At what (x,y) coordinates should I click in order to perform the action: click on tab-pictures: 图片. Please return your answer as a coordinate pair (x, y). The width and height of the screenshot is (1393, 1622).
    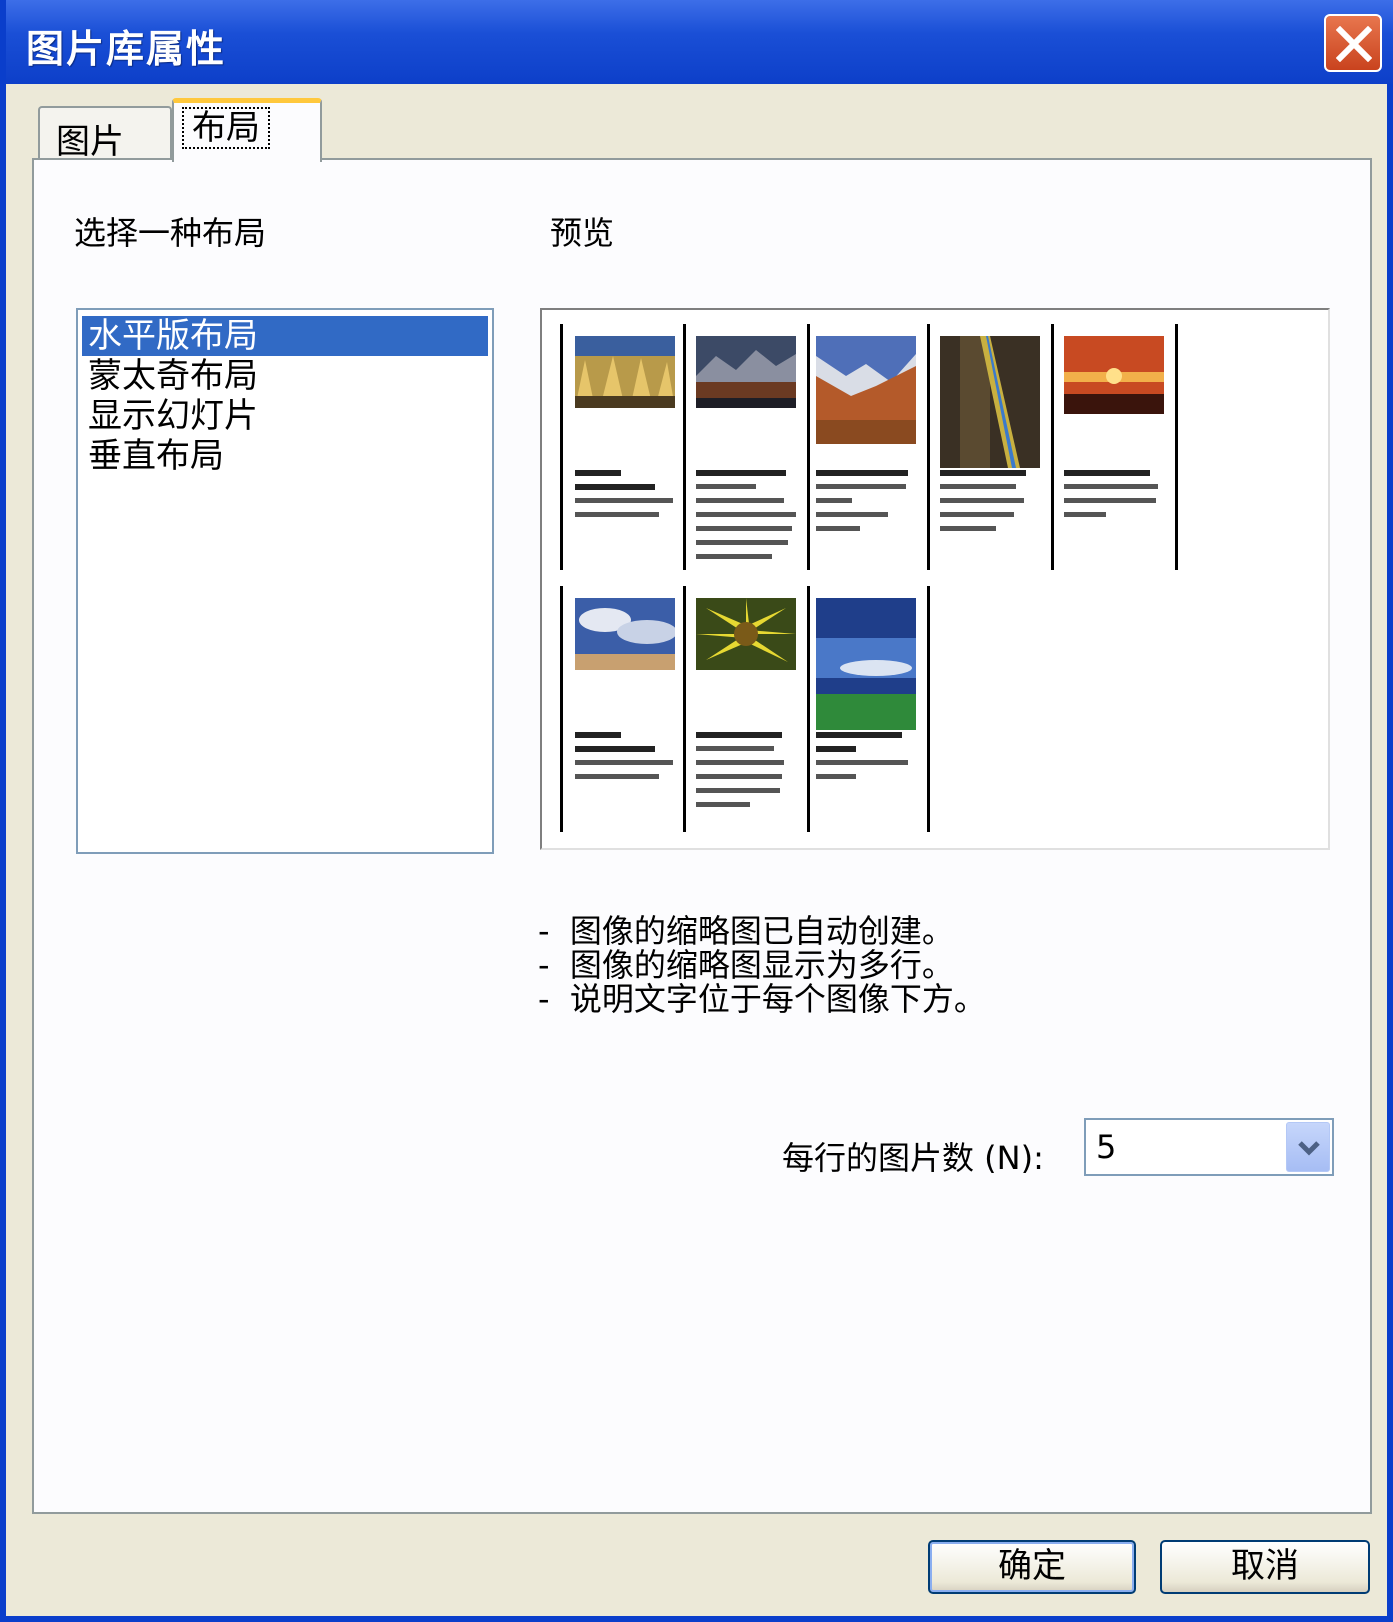
    Looking at the image, I should click on (105, 134).